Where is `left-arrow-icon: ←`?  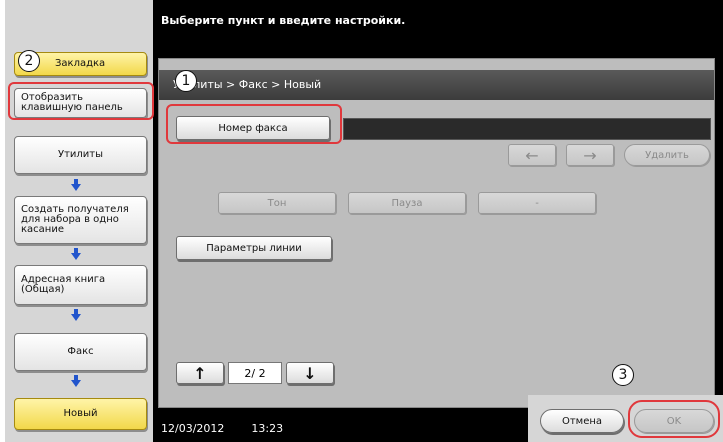
left-arrow-icon: ← is located at coordinates (532, 155).